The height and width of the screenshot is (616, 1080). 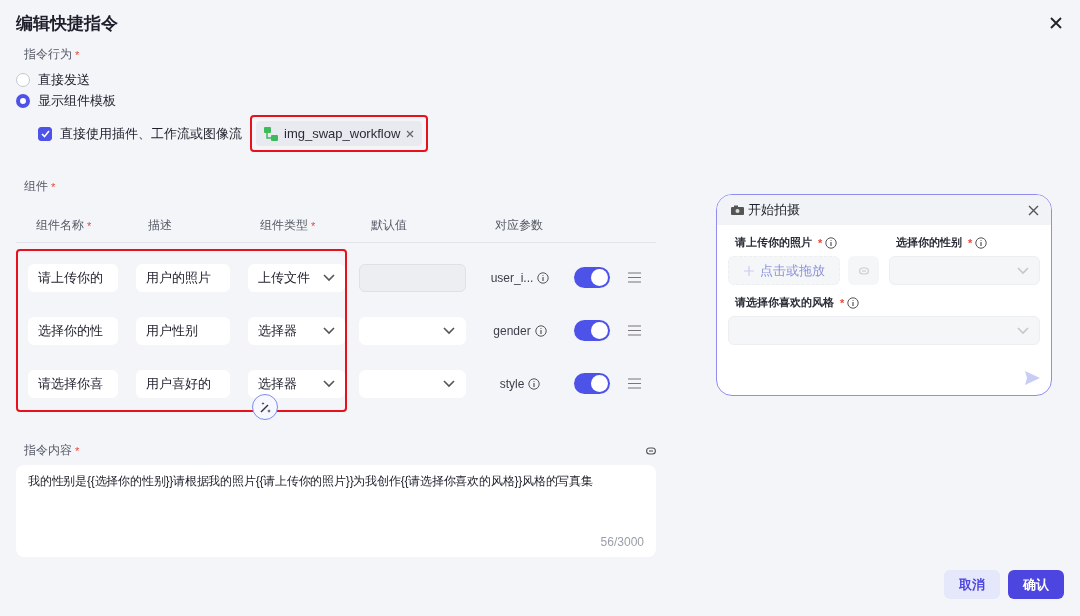 I want to click on name-field: 请上传你的, so click(x=73, y=277).